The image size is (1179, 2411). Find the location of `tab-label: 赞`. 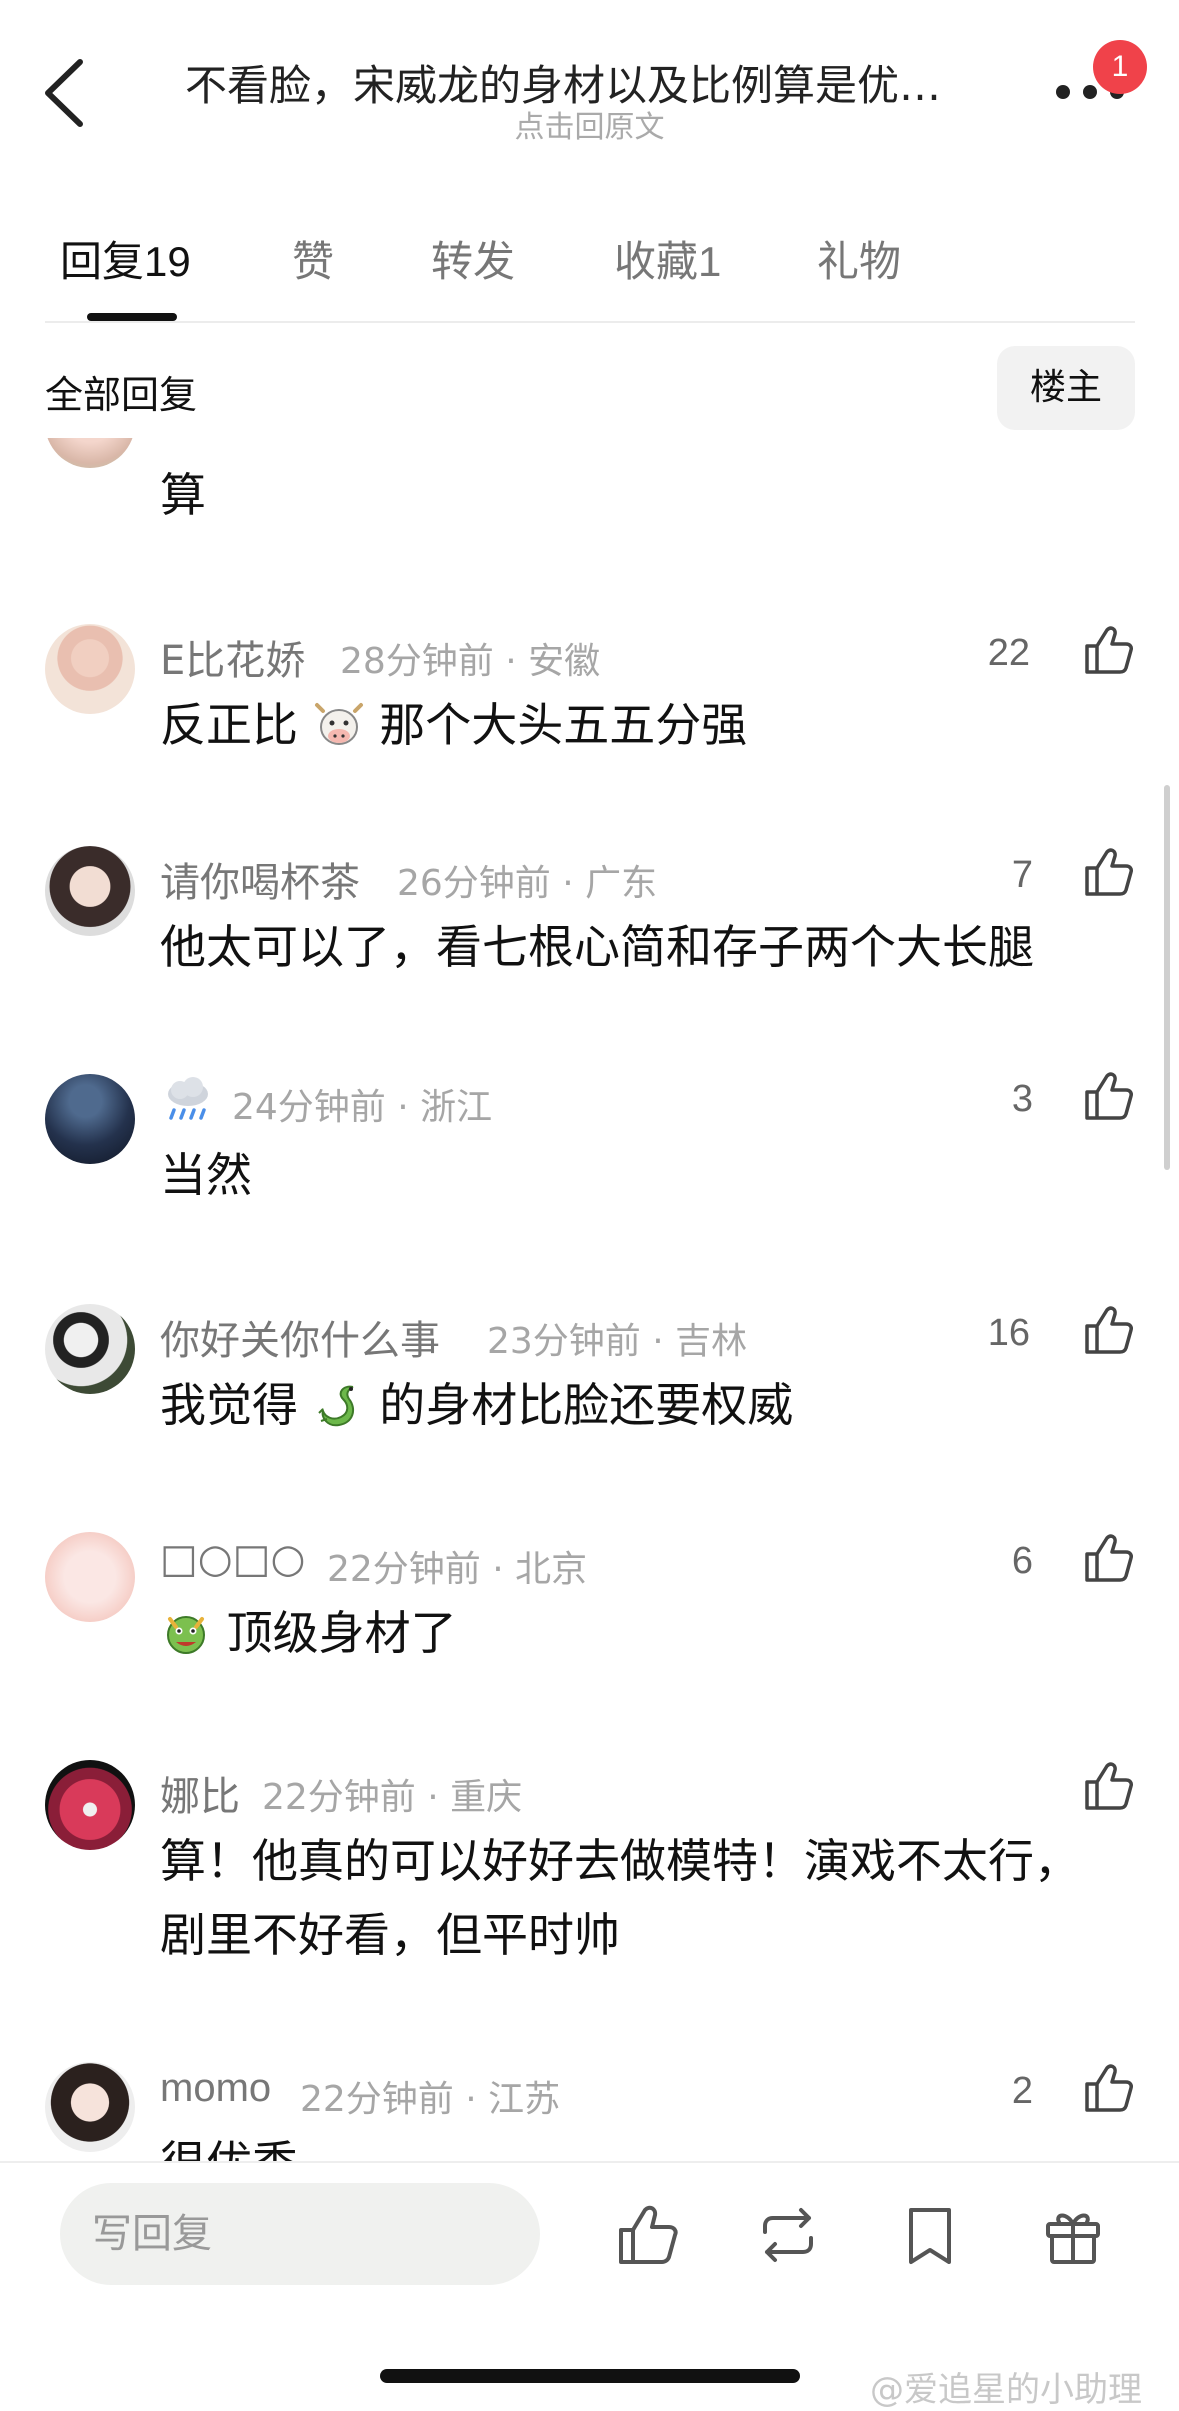

tab-label: 赞 is located at coordinates (313, 261).